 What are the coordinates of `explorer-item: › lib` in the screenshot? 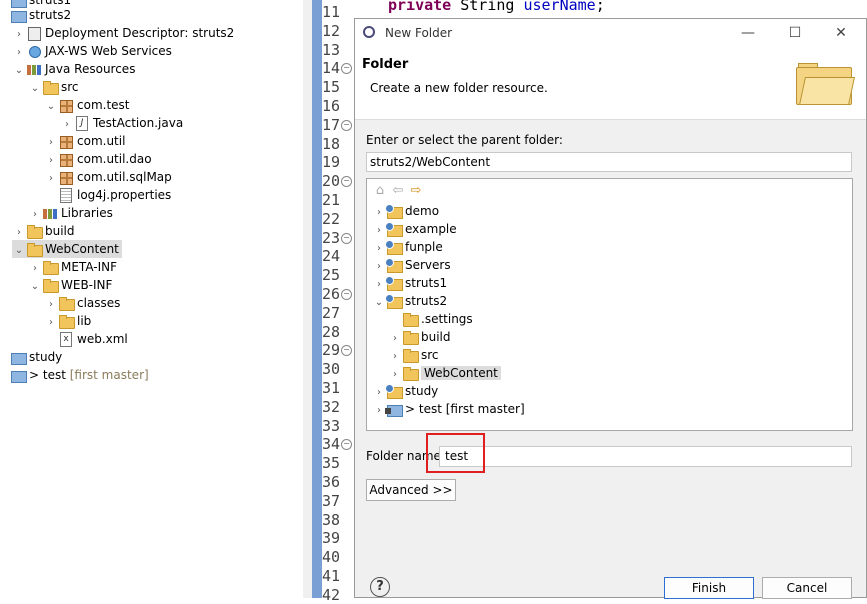 It's located at (67, 321).